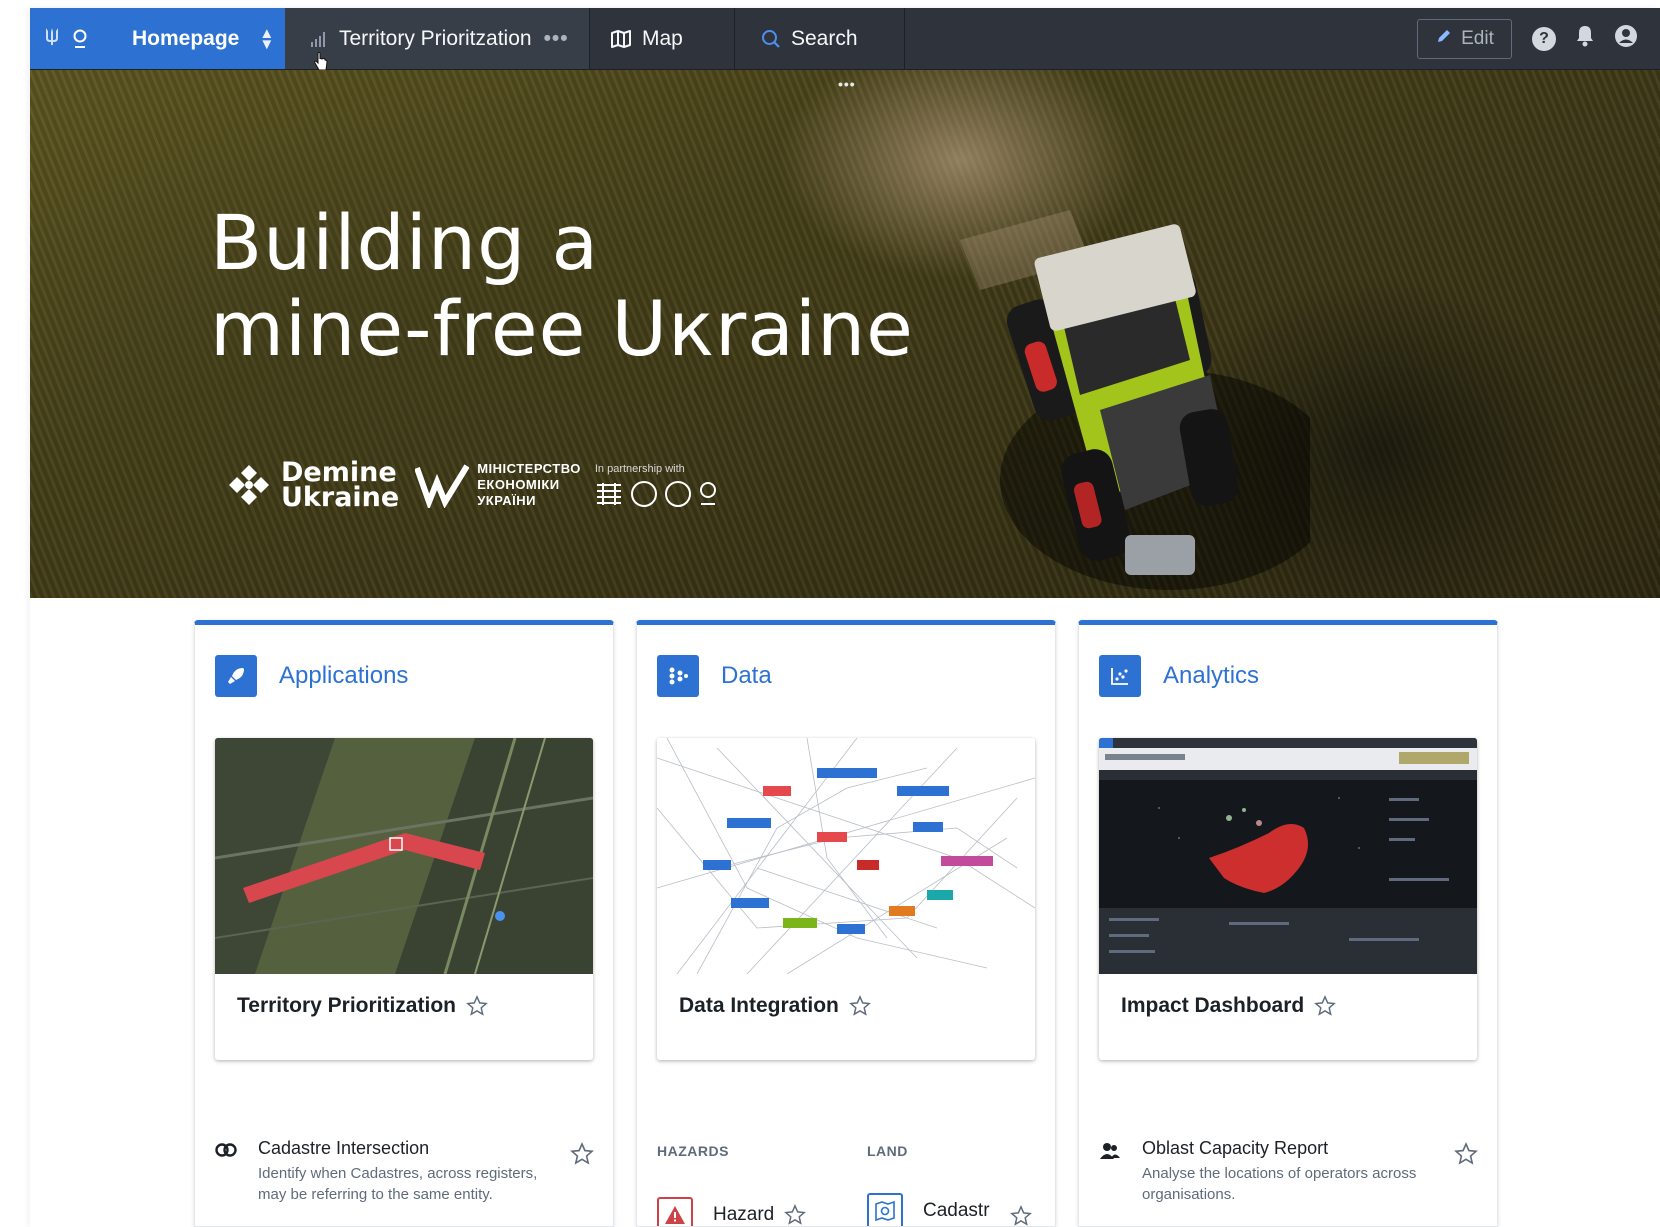 The width and height of the screenshot is (1660, 1227). Describe the element at coordinates (236, 676) in the screenshot. I see `rocket-icon` at that location.